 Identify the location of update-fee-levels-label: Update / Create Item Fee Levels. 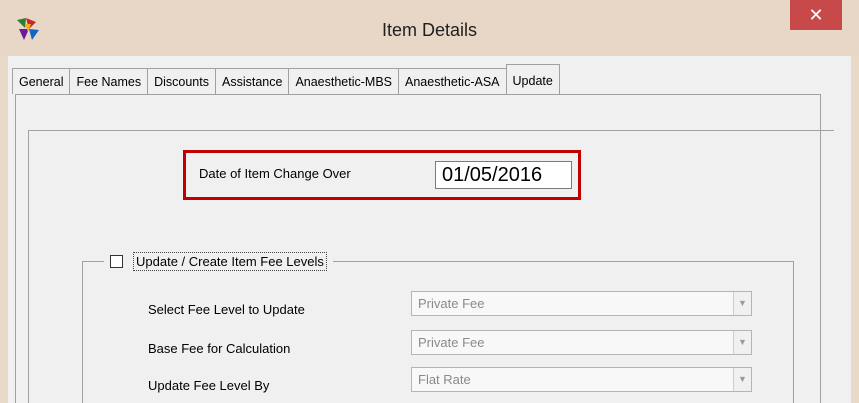
(230, 261).